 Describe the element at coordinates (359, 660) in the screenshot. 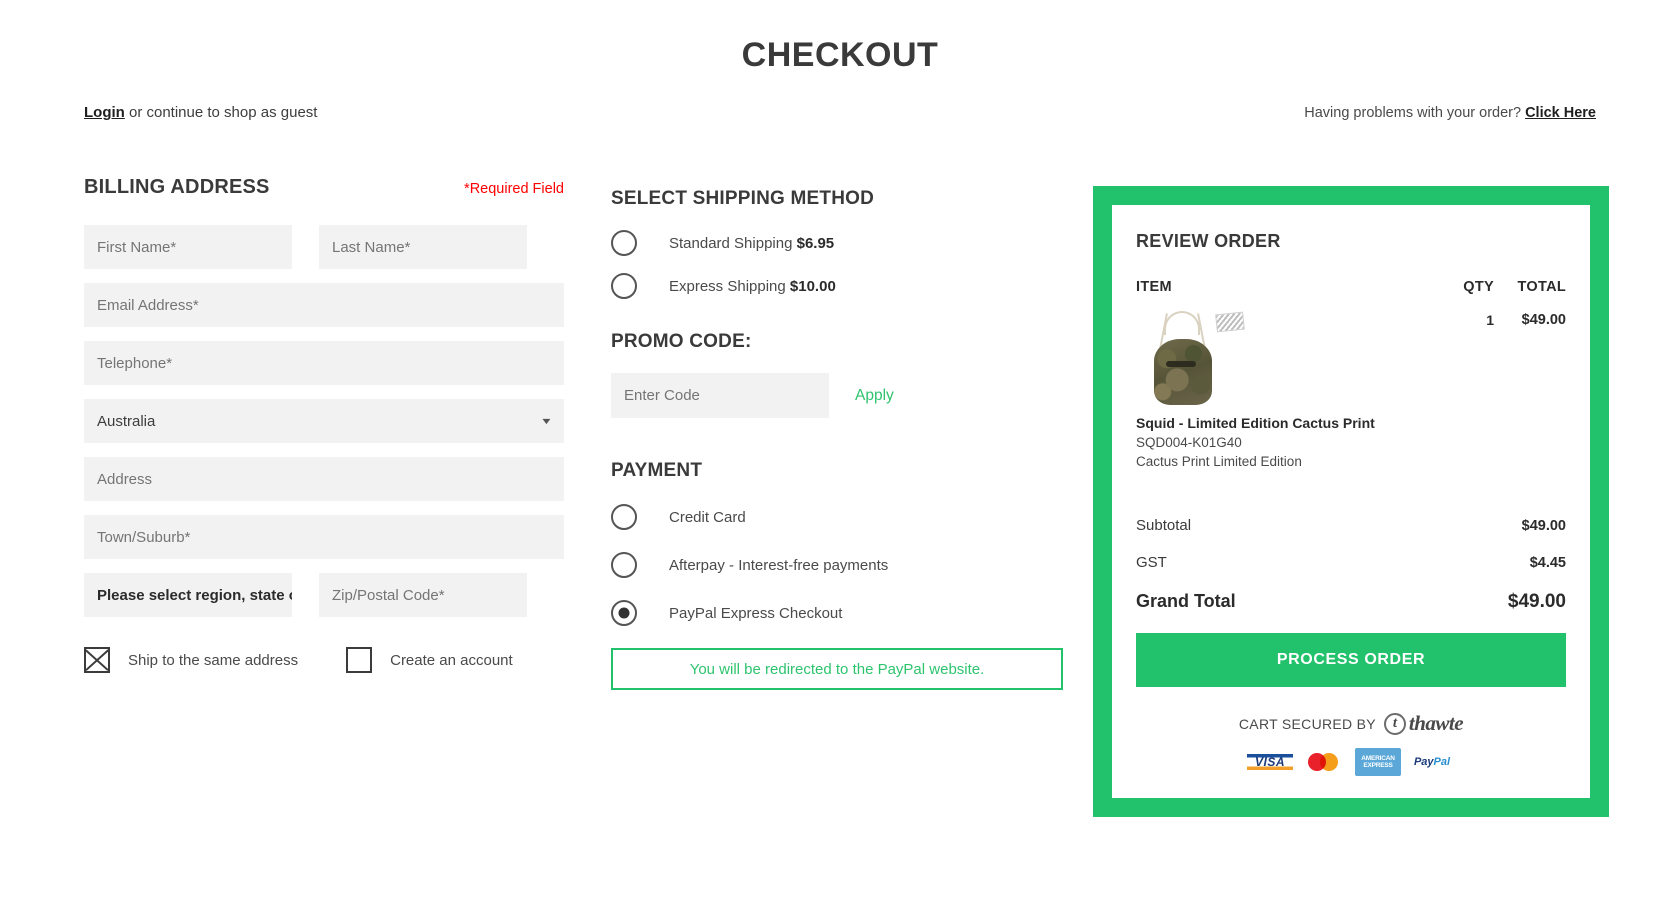

I see `create-account-checkbox` at that location.